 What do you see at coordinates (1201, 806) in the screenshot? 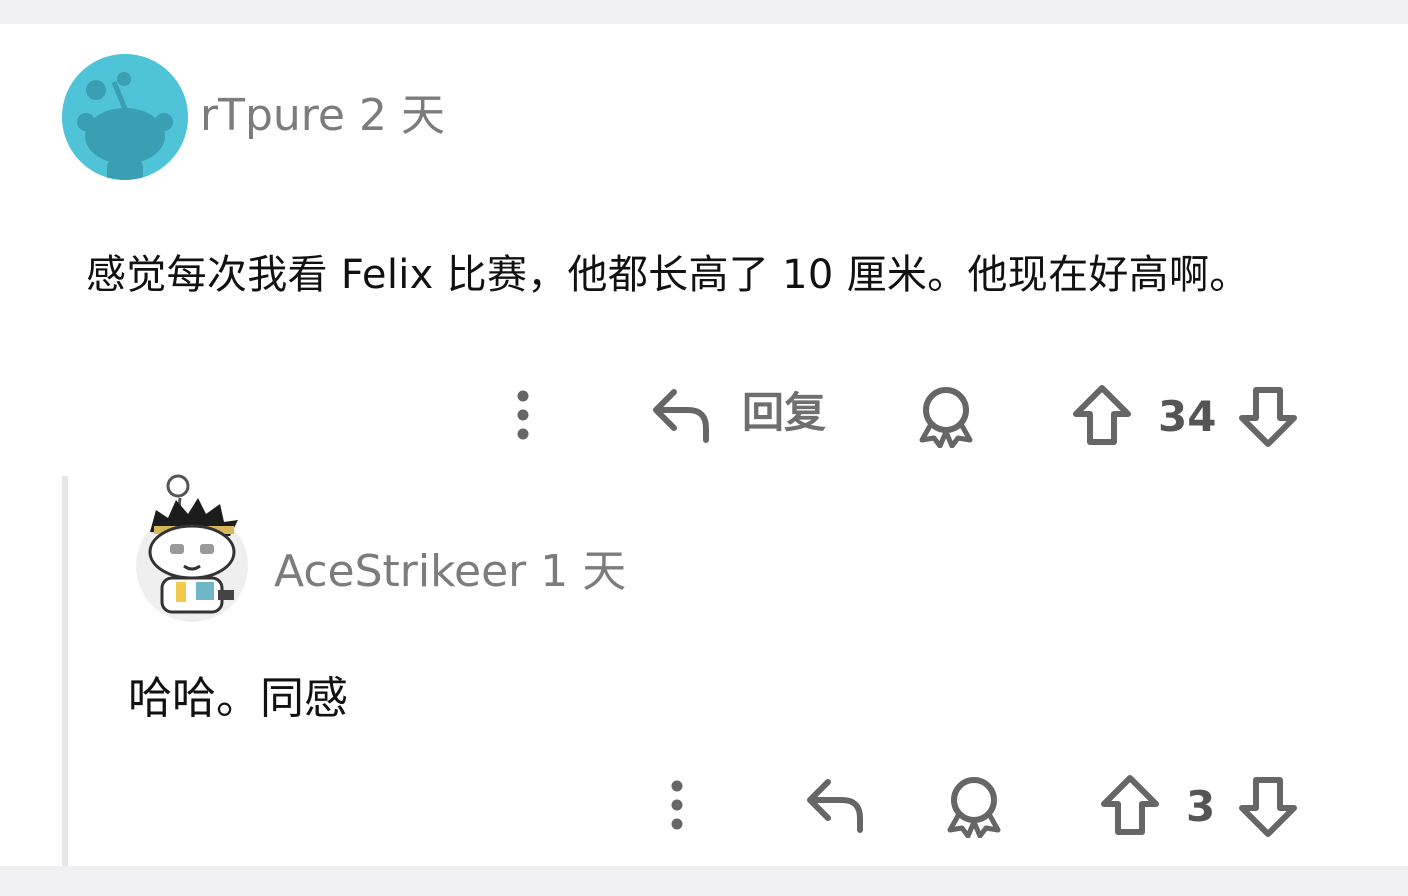
I see `vote-count: 3` at bounding box center [1201, 806].